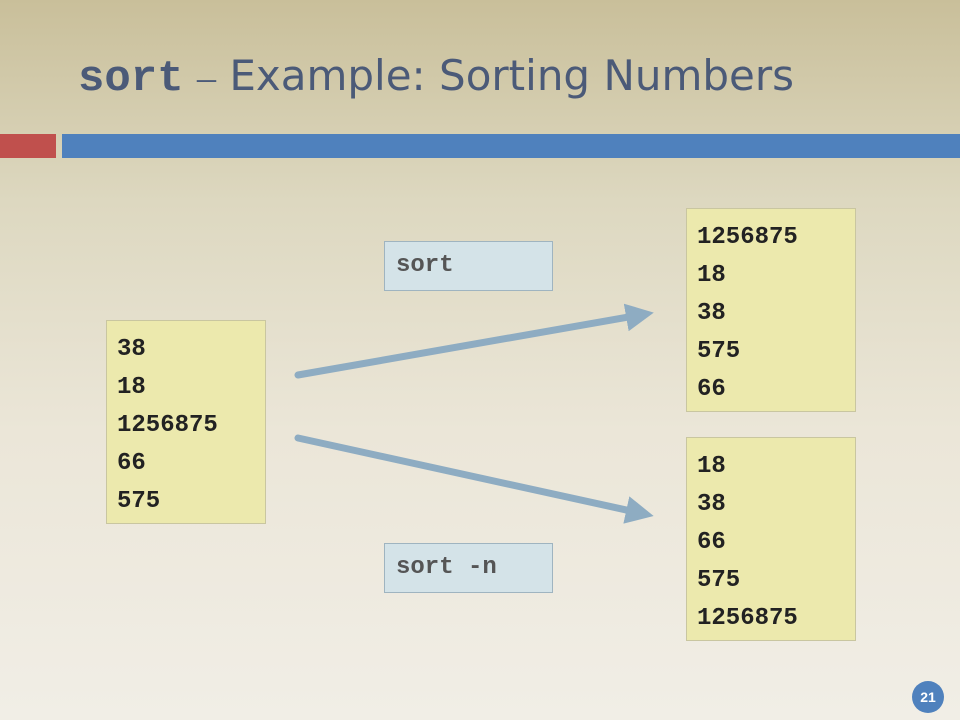  Describe the element at coordinates (771, 539) in the screenshot. I see `output-sort-n-box: 18 38 66 575 1256875` at that location.